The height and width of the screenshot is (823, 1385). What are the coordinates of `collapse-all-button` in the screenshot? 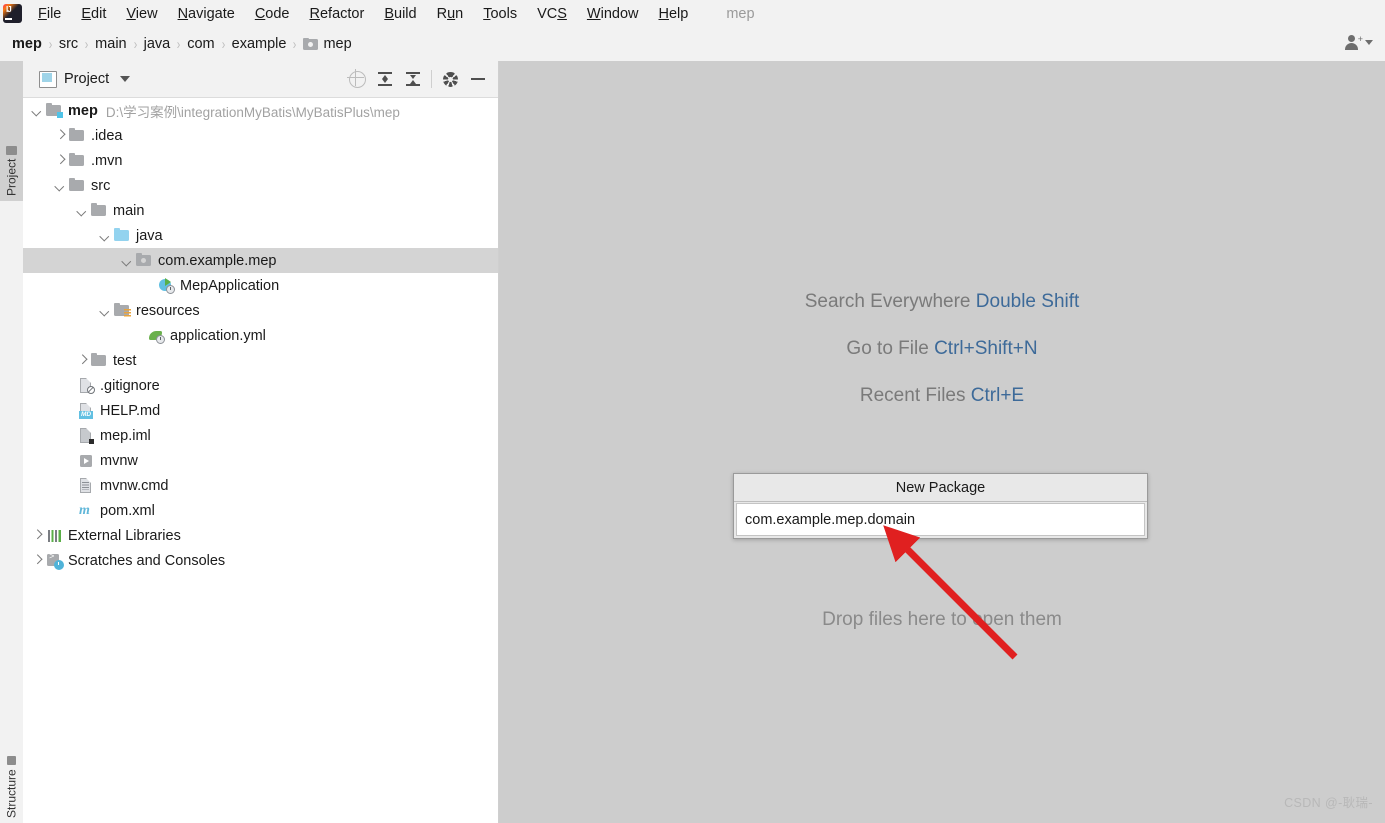 It's located at (413, 79).